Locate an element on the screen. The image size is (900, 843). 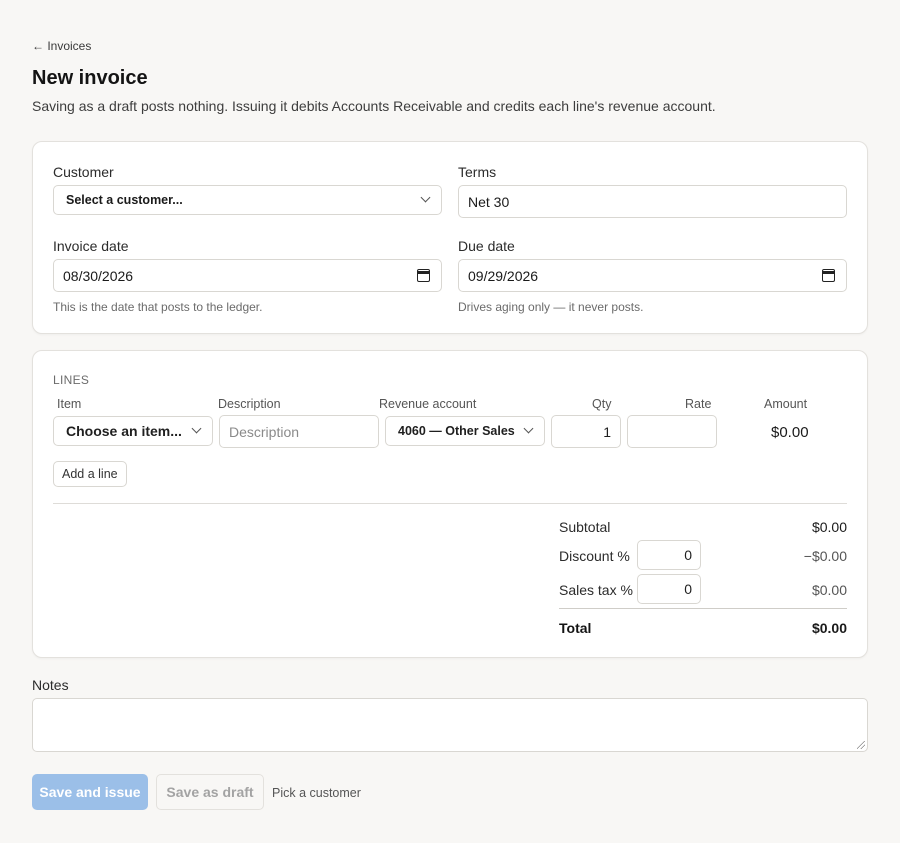
line-qty-input: 1 is located at coordinates (586, 431).